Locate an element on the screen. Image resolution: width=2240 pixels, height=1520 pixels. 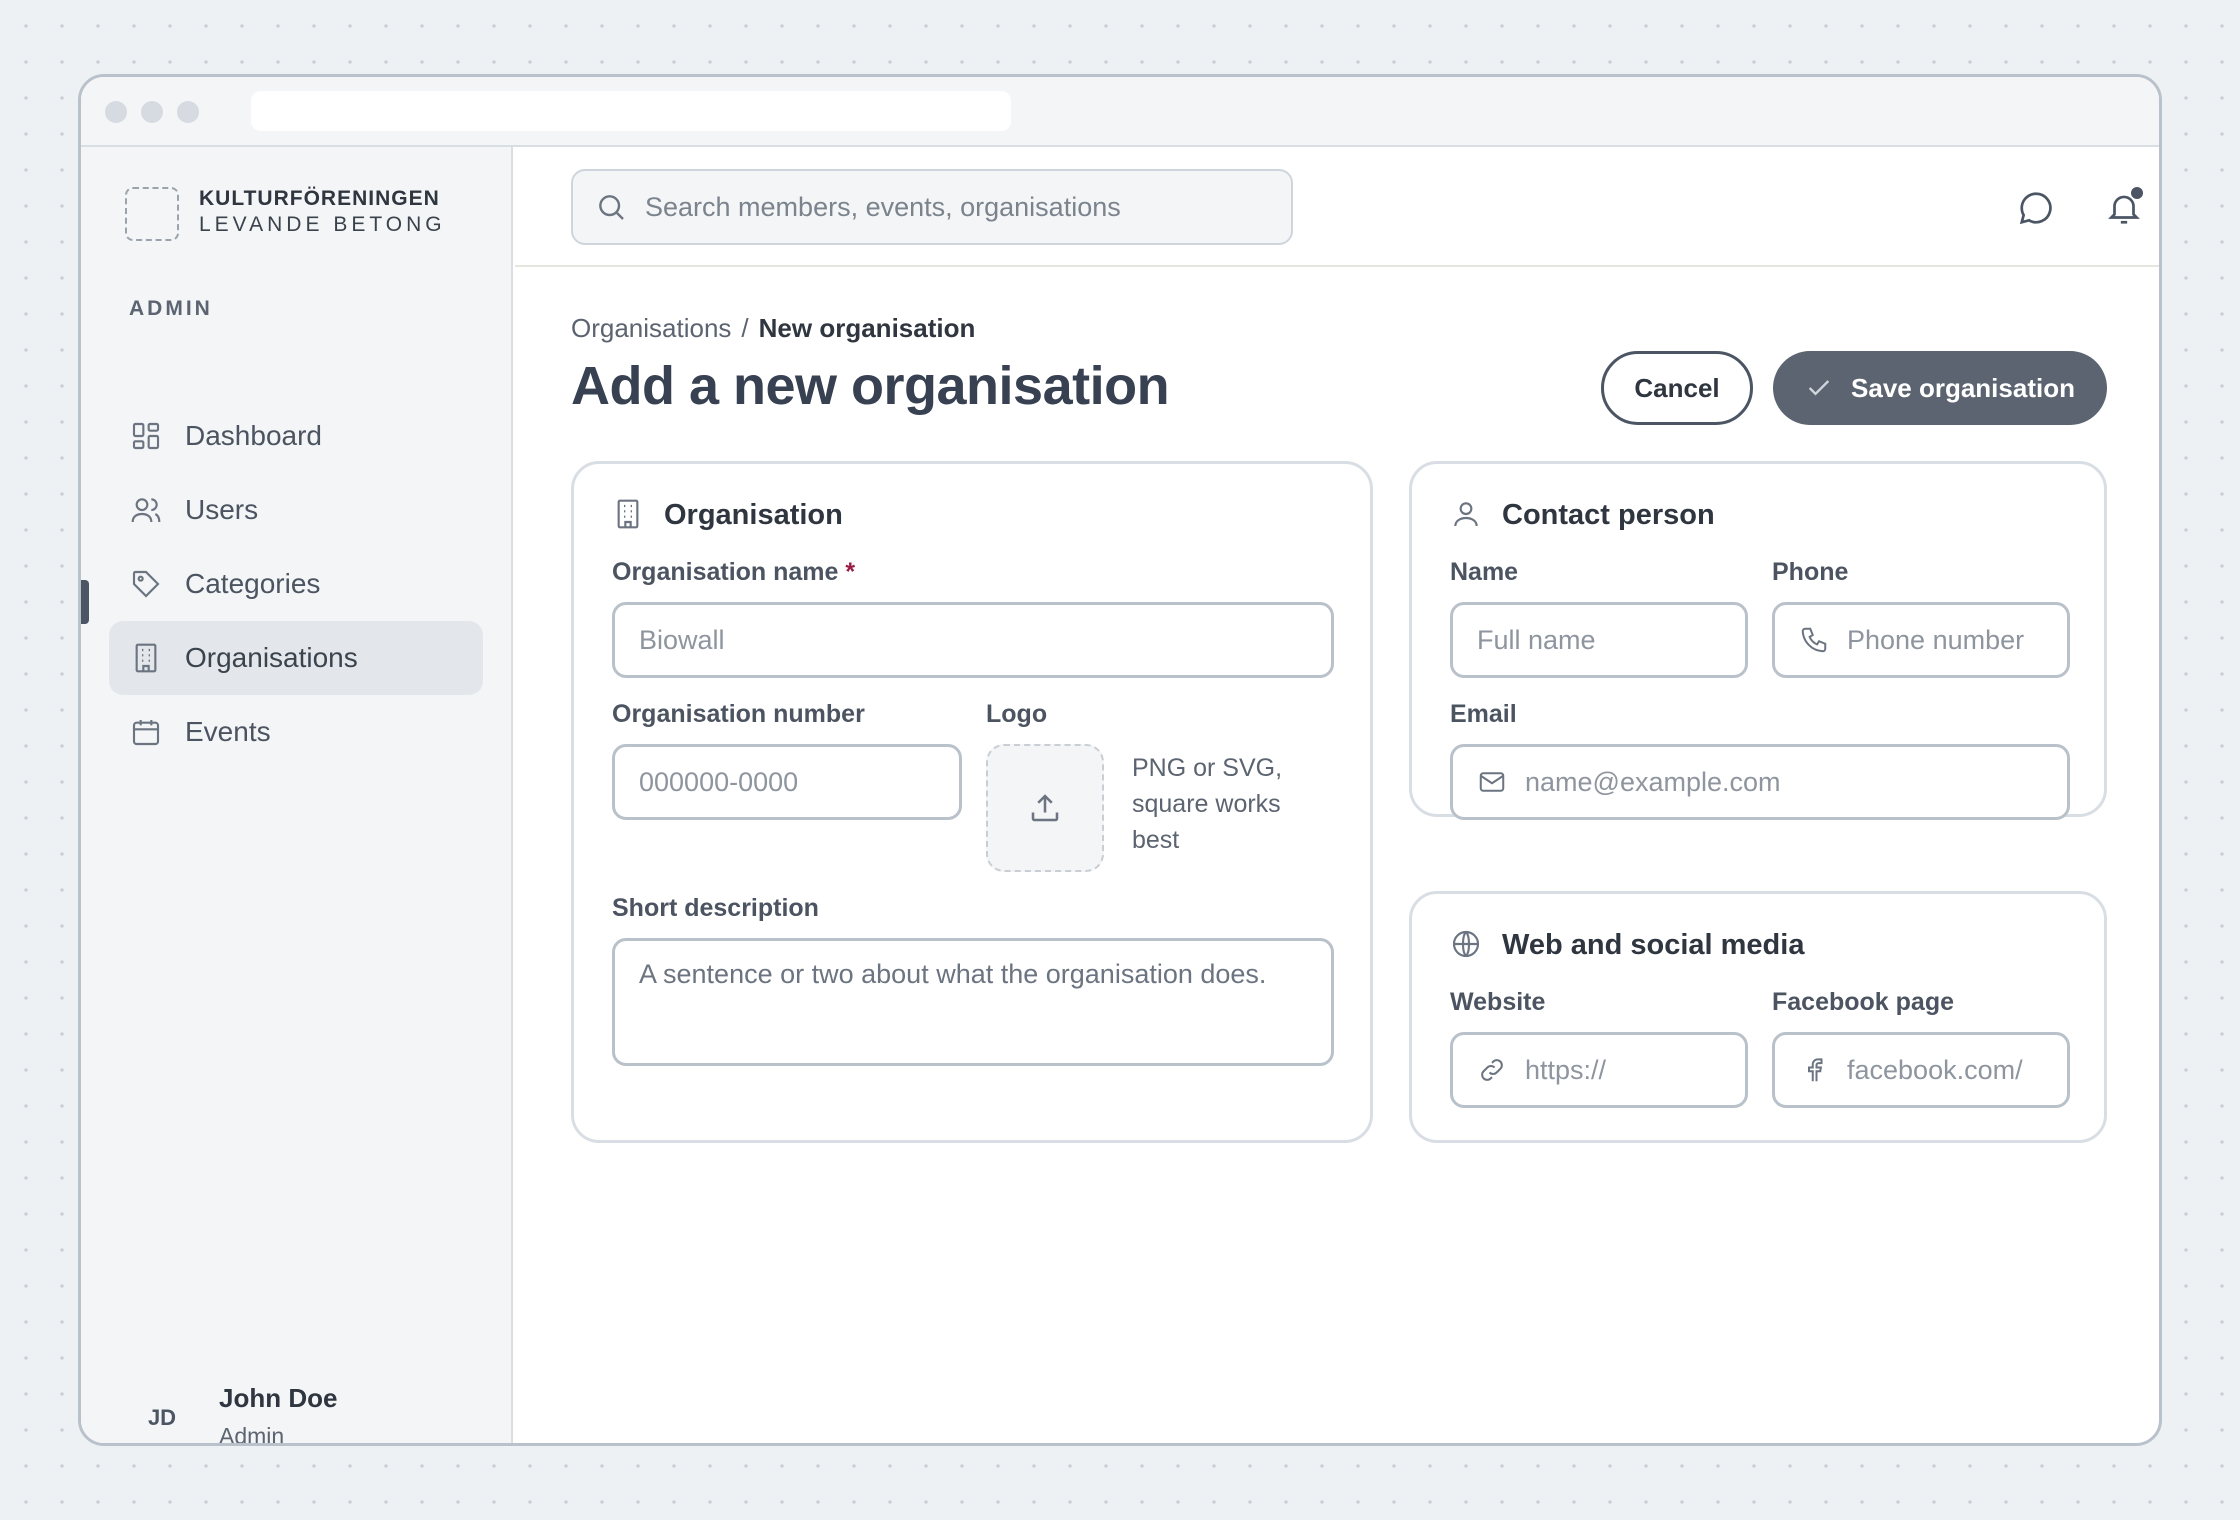
logo-upload-dropzone is located at coordinates (1045, 808).